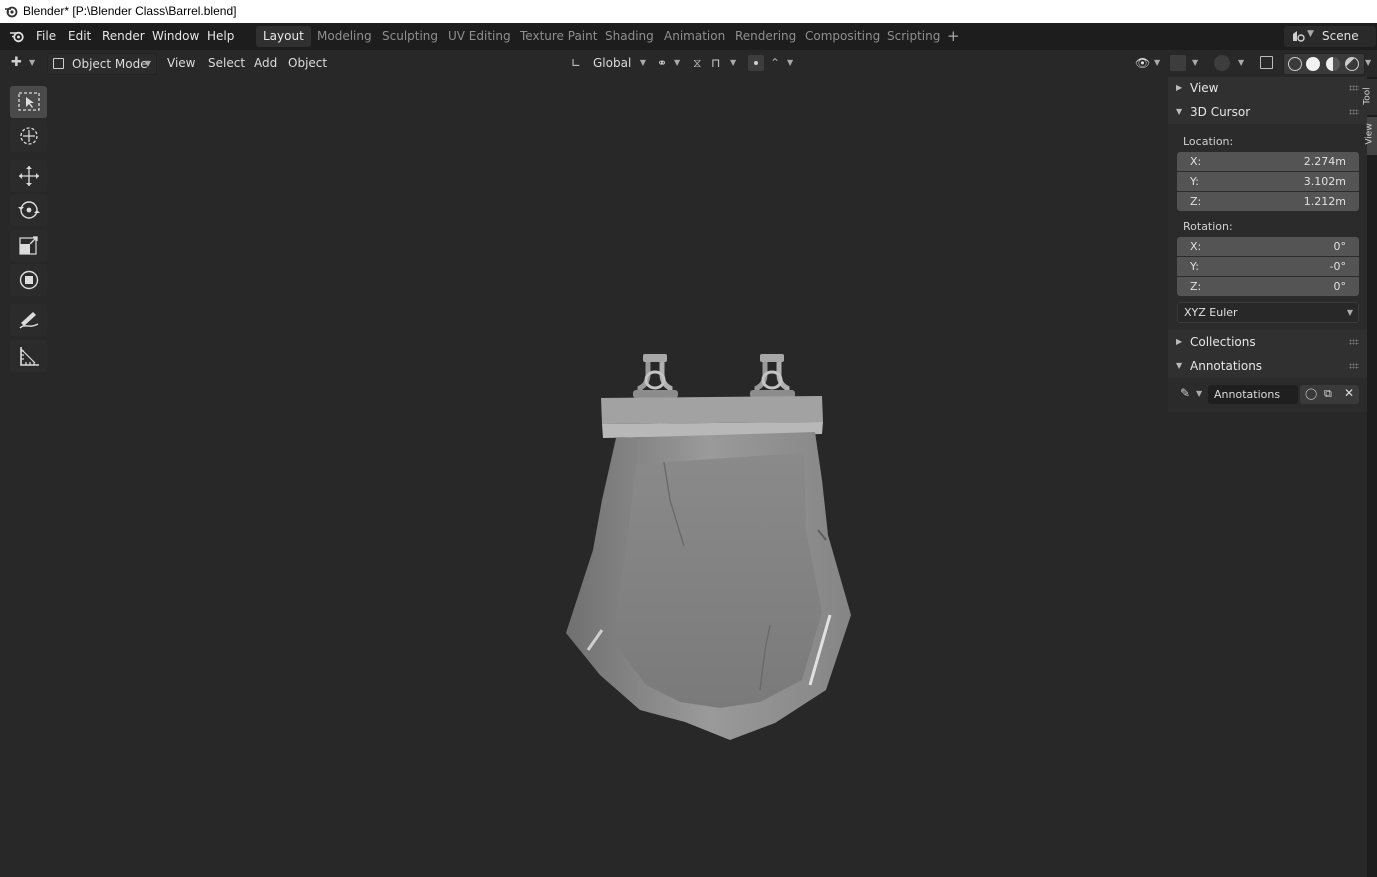 Image resolution: width=1377 pixels, height=877 pixels. I want to click on cursor-rotation-z: Z: 0°, so click(1268, 286).